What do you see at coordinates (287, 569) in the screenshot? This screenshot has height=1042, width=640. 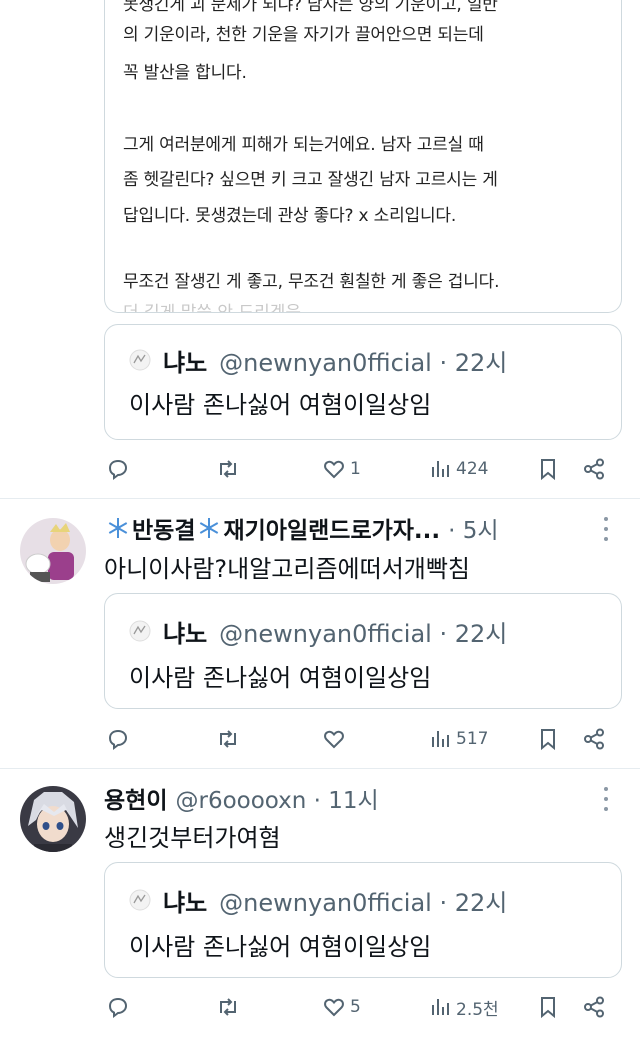 I see `tweet-text: 아니이사람?내알고리즘에떠서개빡침` at bounding box center [287, 569].